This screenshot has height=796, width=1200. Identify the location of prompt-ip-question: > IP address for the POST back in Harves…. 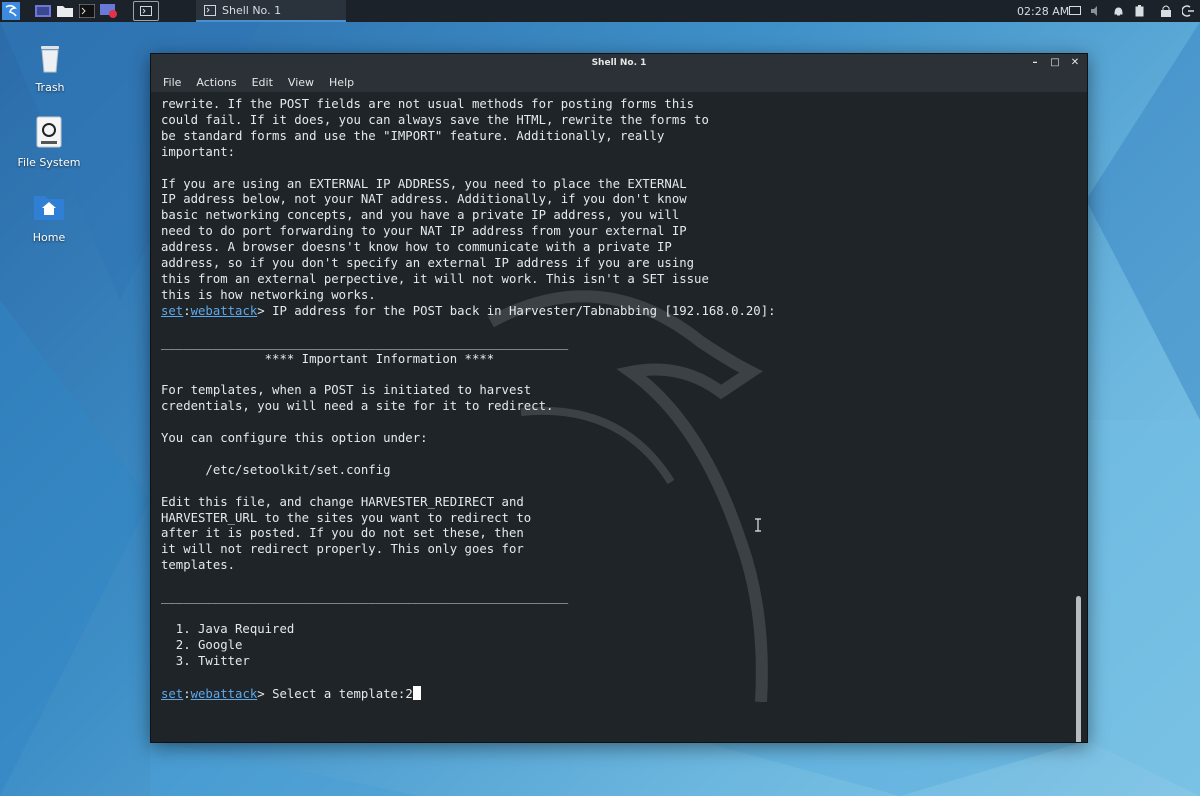
(516, 310).